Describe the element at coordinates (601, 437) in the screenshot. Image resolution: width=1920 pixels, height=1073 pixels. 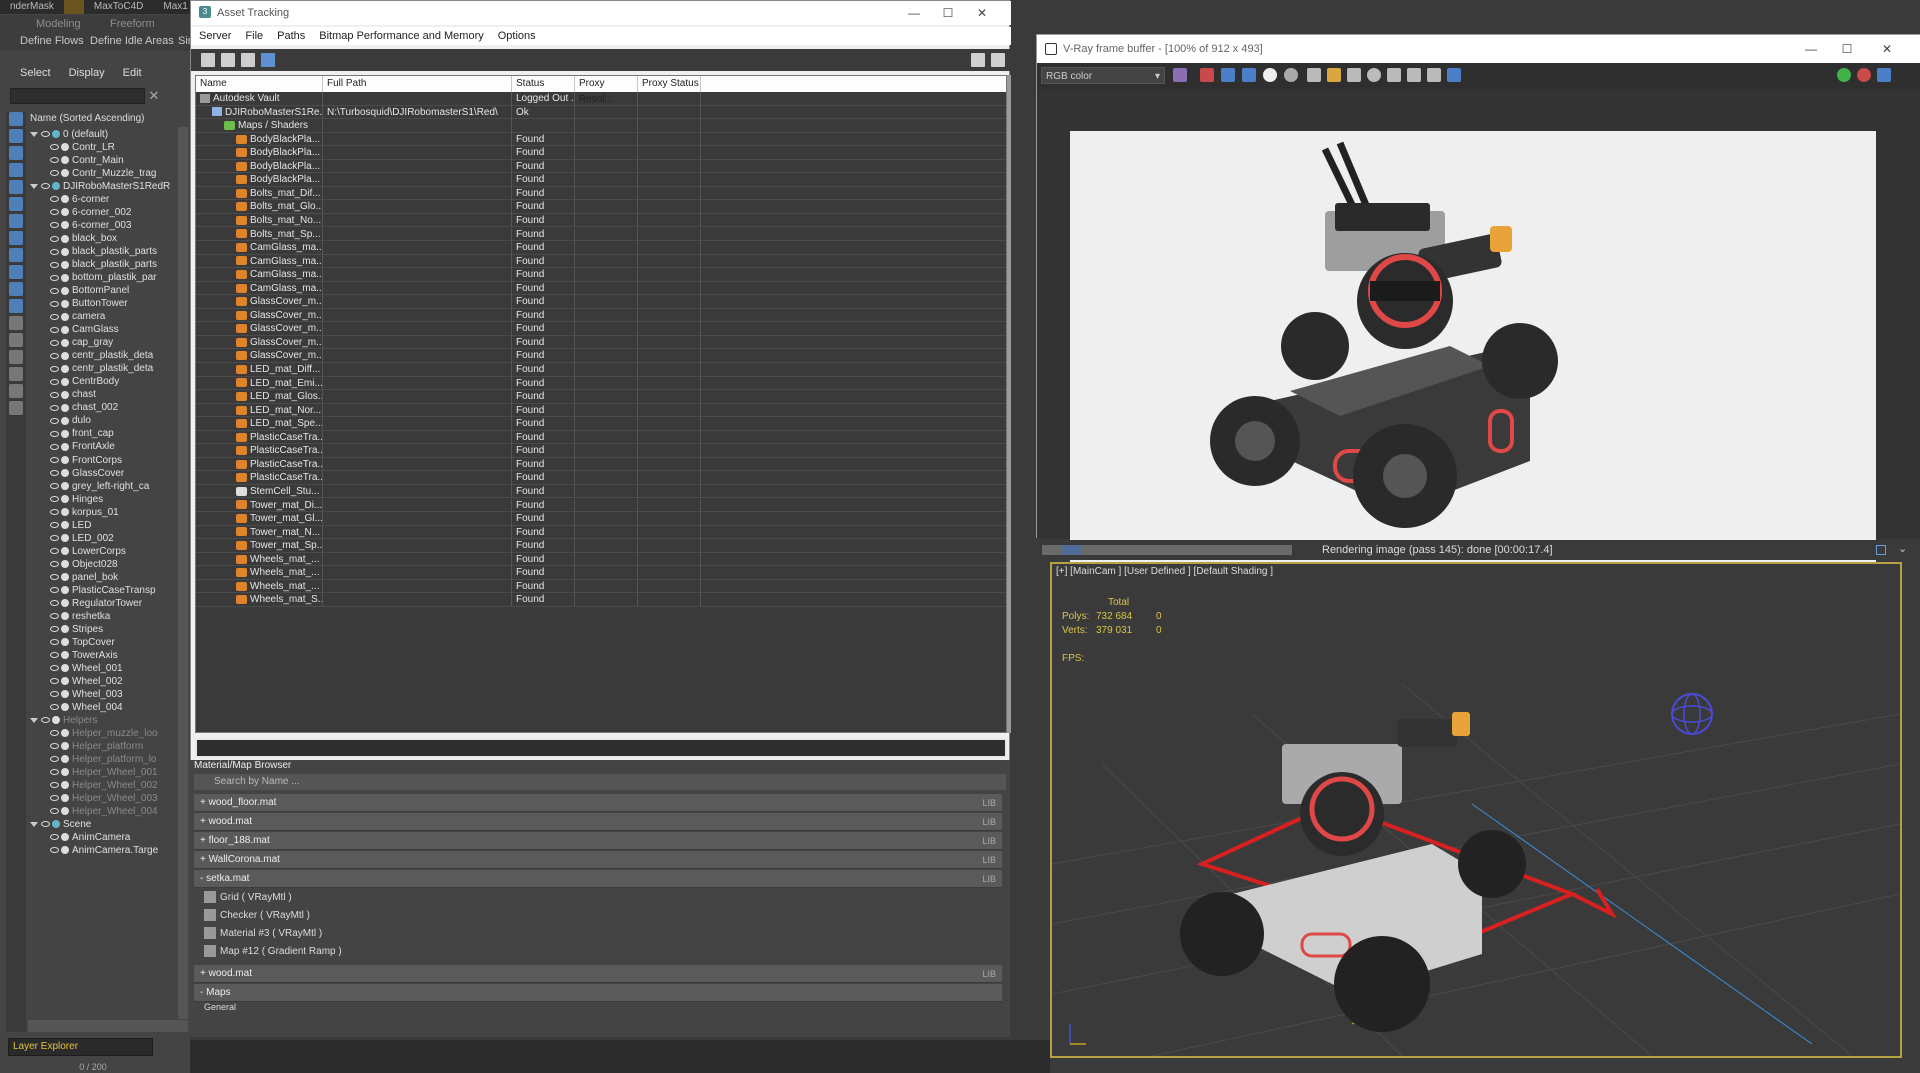
I see `table-row: PlasticCaseTra... Found` at that location.